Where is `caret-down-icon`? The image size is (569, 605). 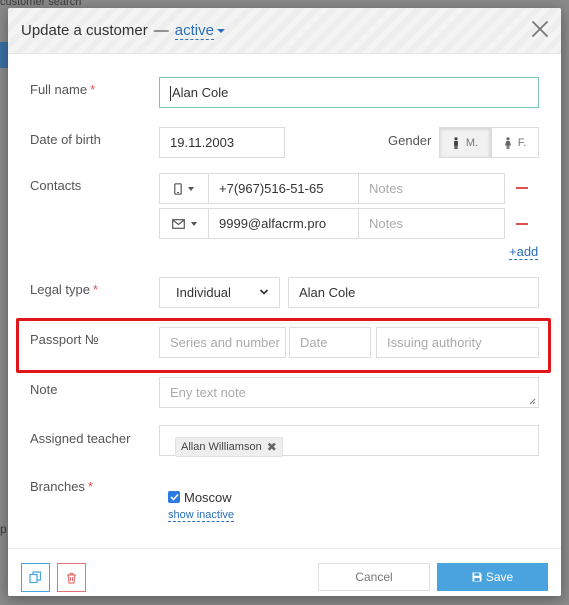
caret-down-icon is located at coordinates (220, 31).